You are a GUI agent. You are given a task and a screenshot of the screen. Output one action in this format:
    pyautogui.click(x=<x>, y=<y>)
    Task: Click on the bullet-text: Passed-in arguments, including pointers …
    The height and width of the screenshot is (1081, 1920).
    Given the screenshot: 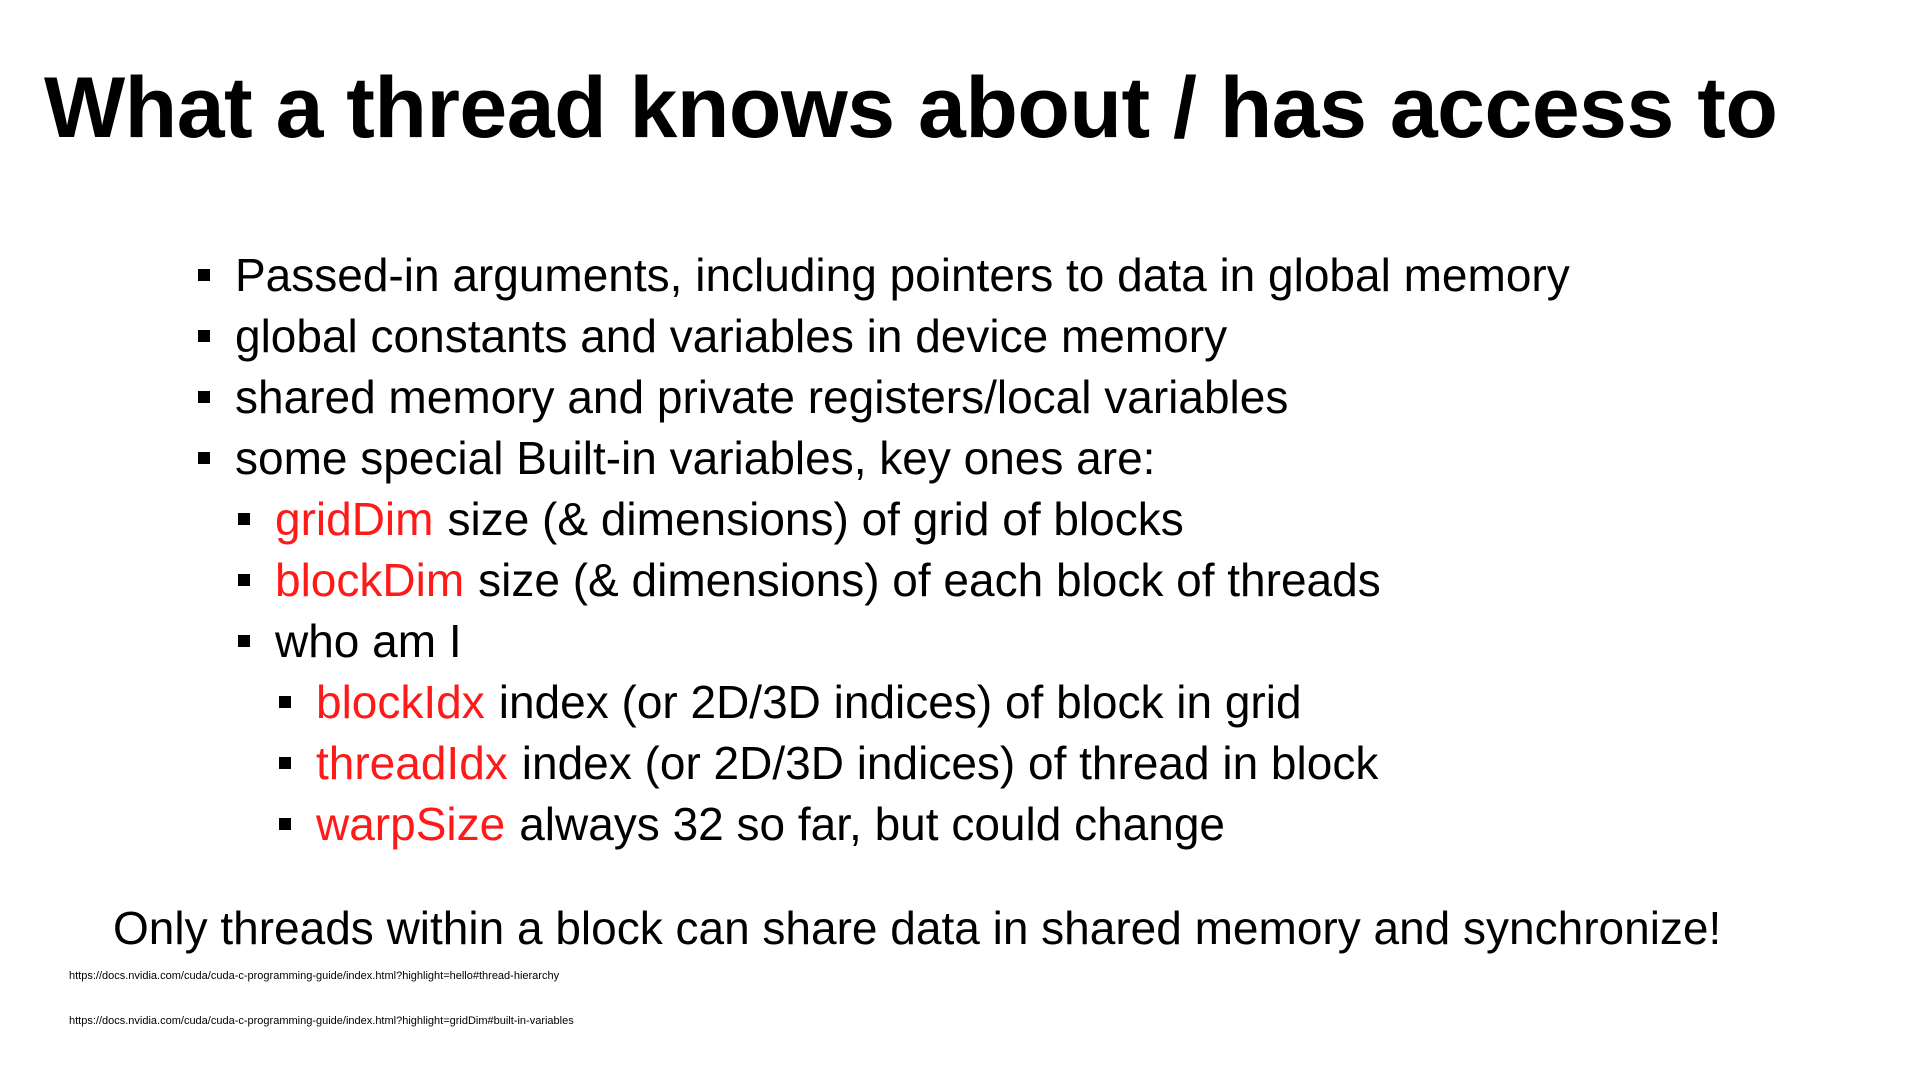 What is the action you would take?
    pyautogui.click(x=902, y=274)
    